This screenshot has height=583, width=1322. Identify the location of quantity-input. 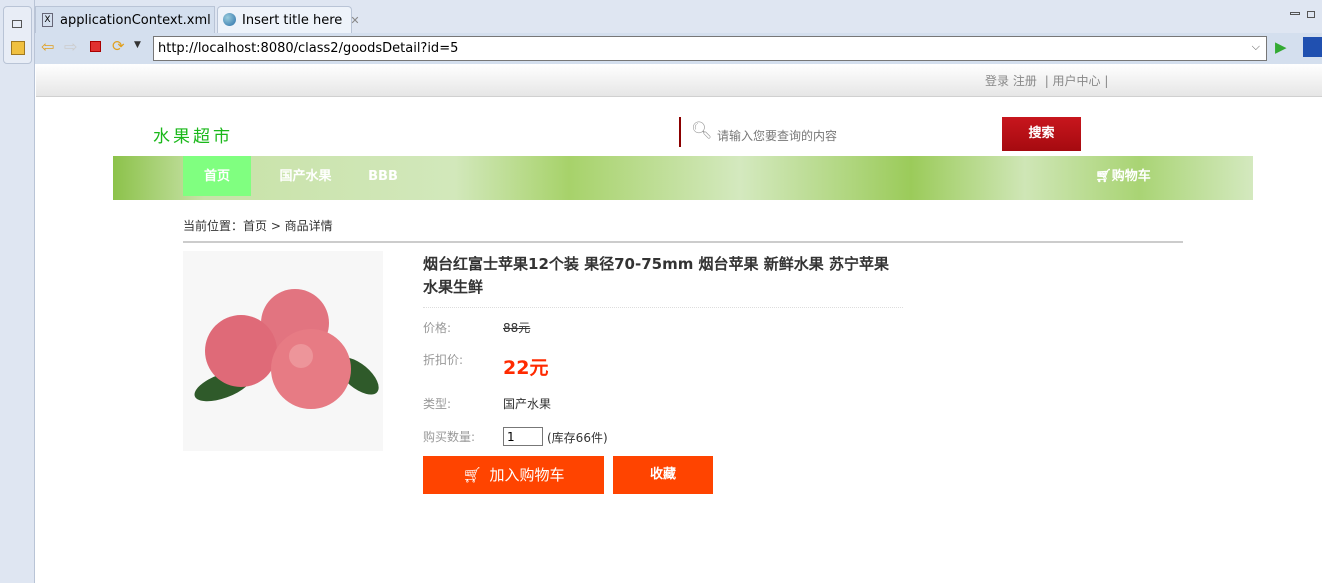
(523, 436).